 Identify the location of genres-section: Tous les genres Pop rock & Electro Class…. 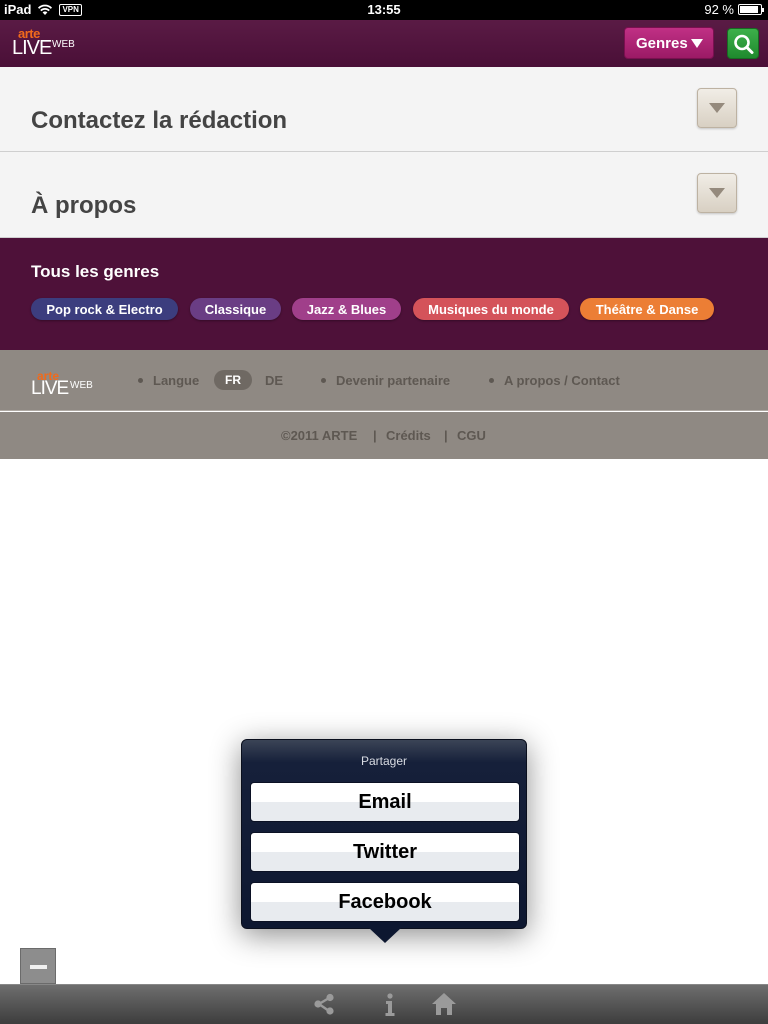
(384, 294).